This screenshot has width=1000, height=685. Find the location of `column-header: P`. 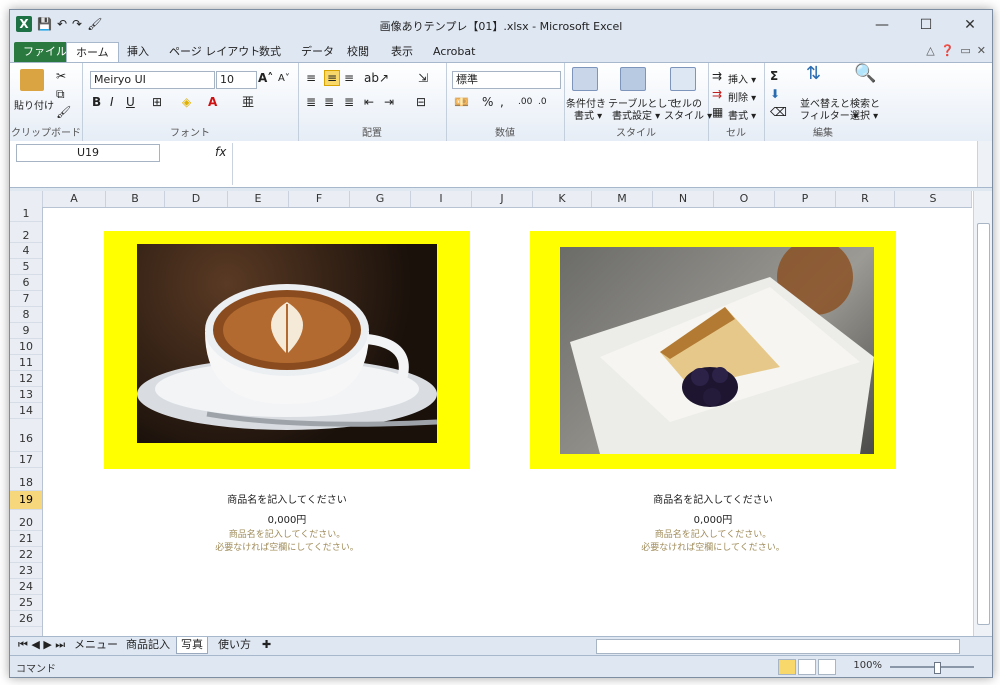

column-header: P is located at coordinates (805, 199).